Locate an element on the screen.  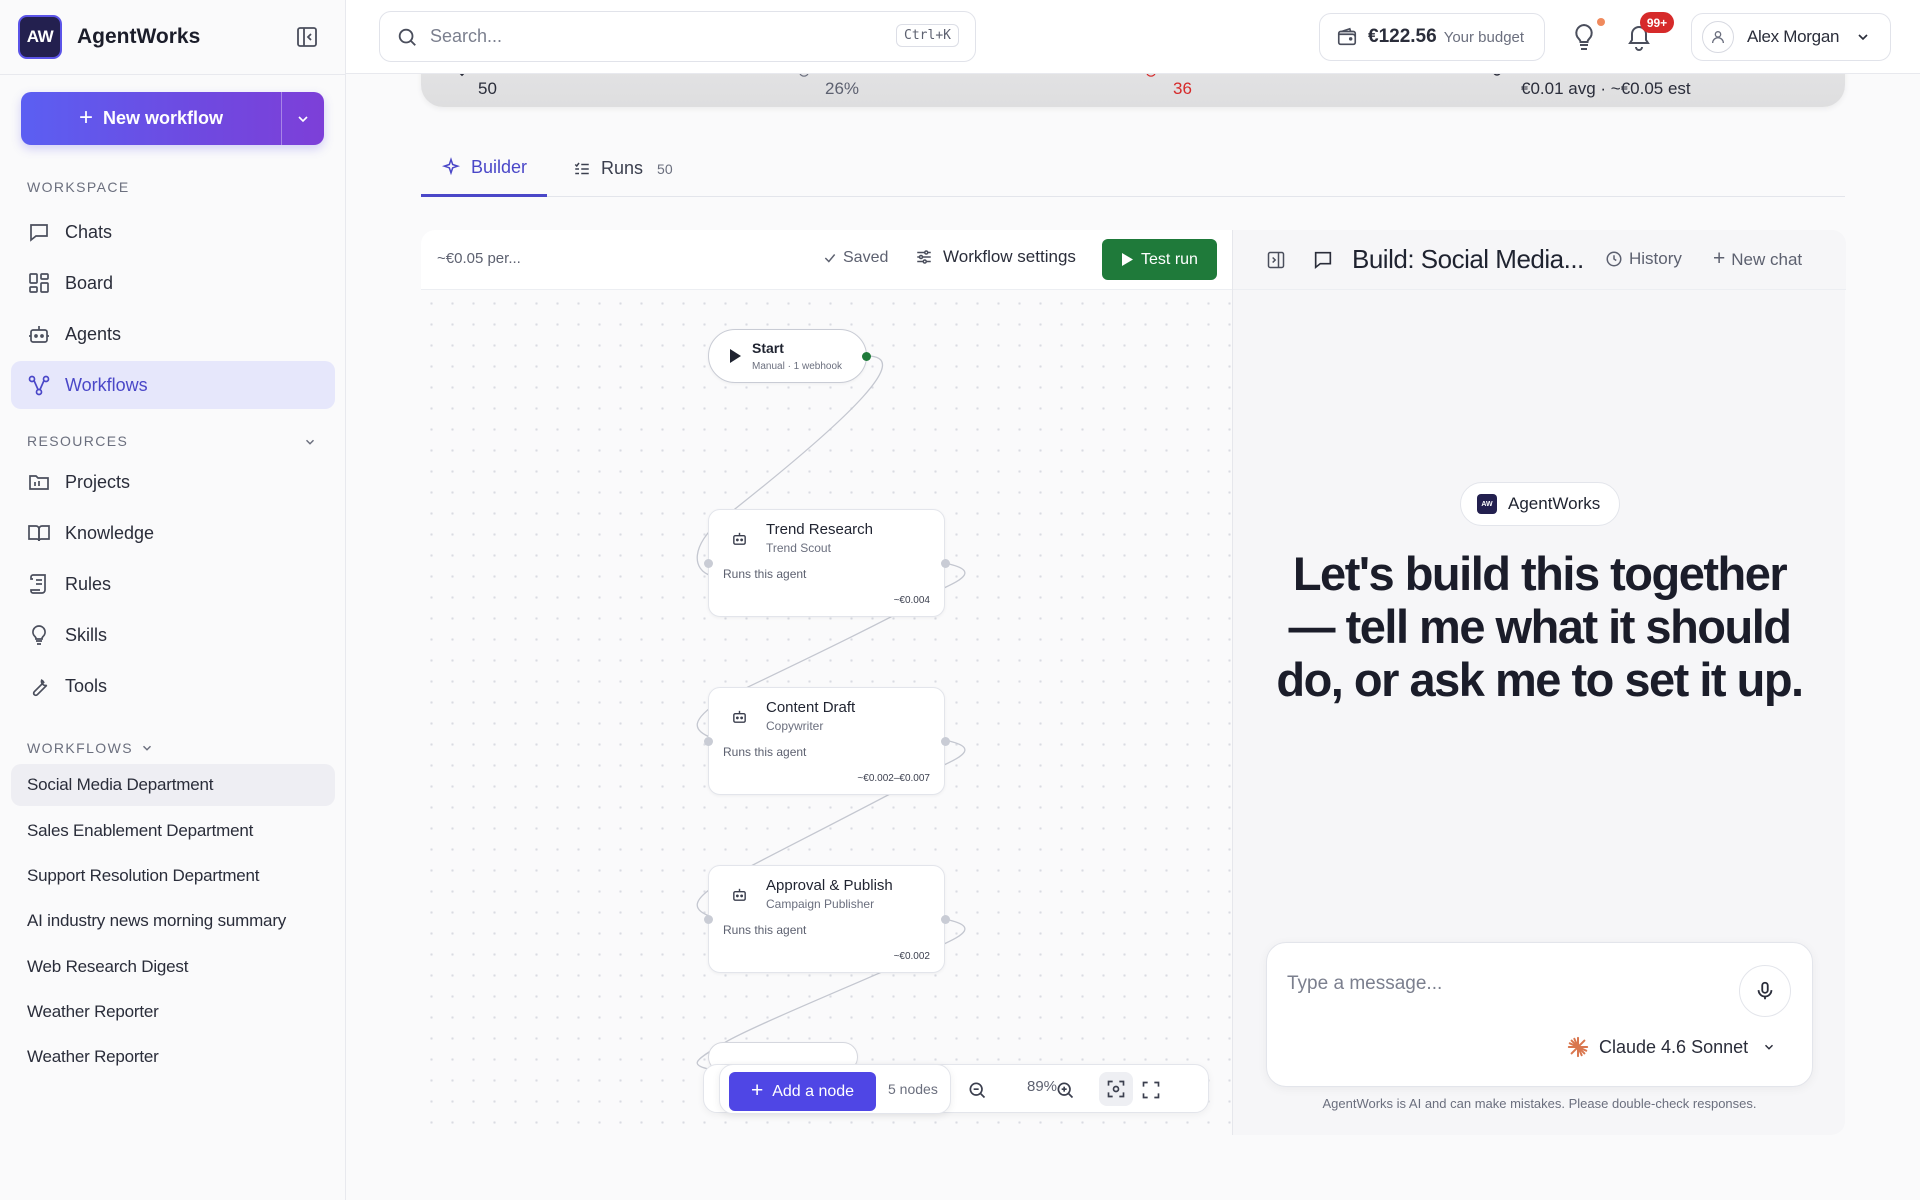
test-run-label: Test run is located at coordinates (1169, 259).